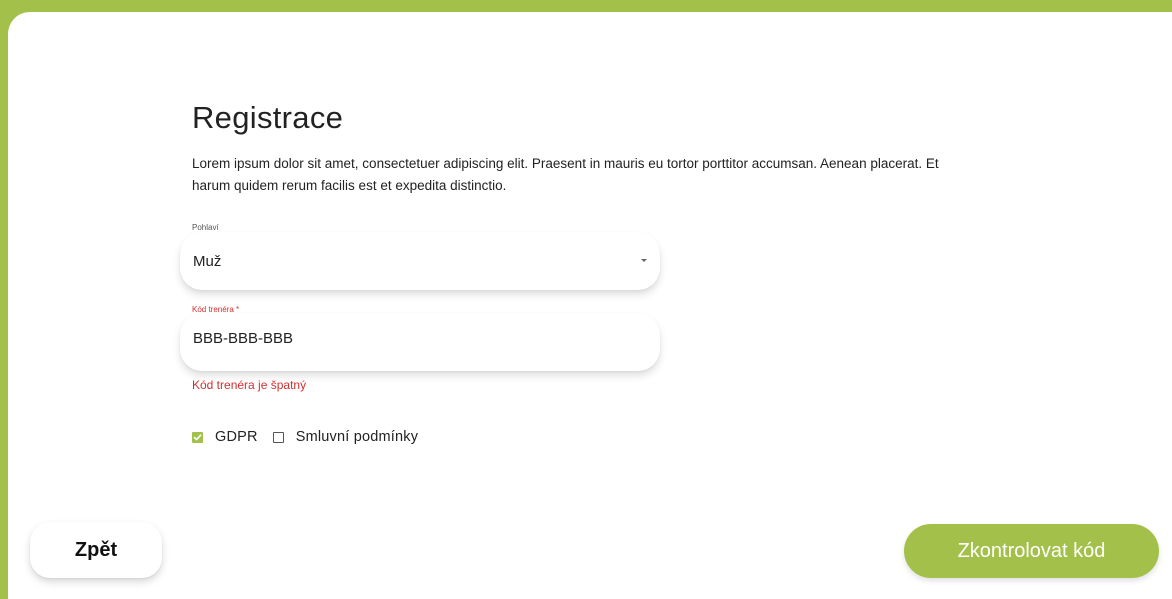  Describe the element at coordinates (268, 117) in the screenshot. I see `page-title: Registrace` at that location.